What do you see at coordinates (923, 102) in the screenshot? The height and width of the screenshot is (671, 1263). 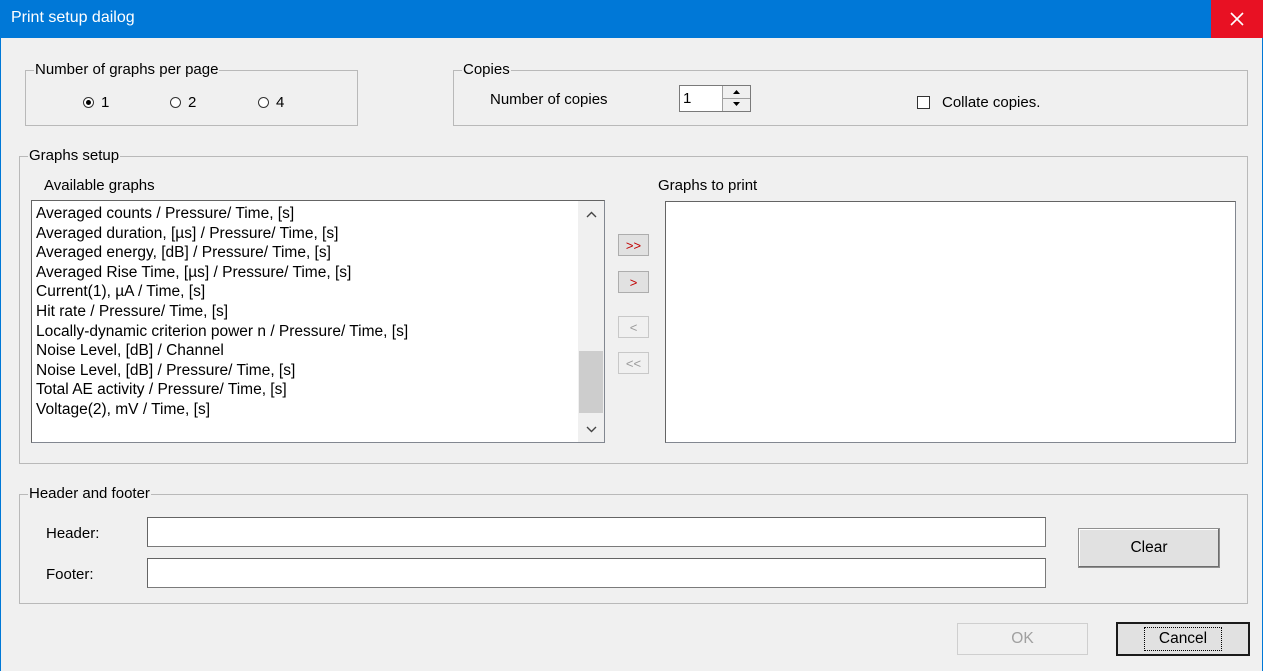 I see `checkbox-icon` at bounding box center [923, 102].